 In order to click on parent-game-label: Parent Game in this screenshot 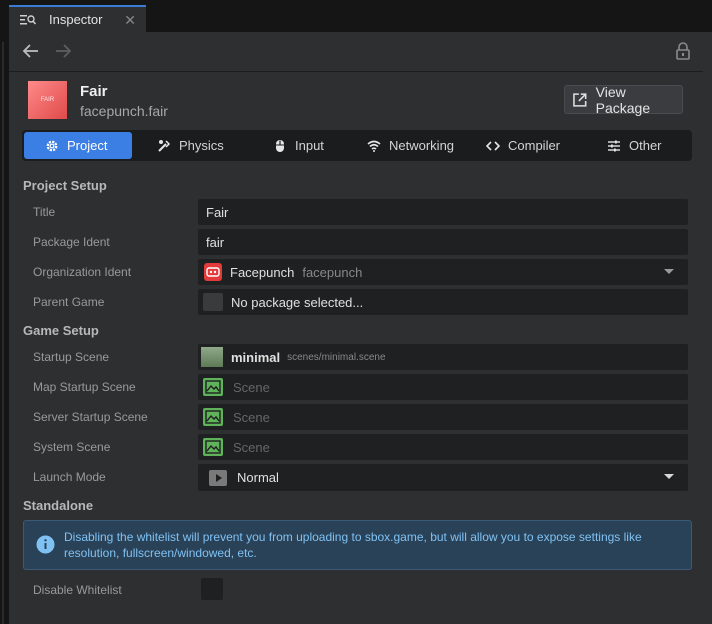, I will do `click(69, 302)`.